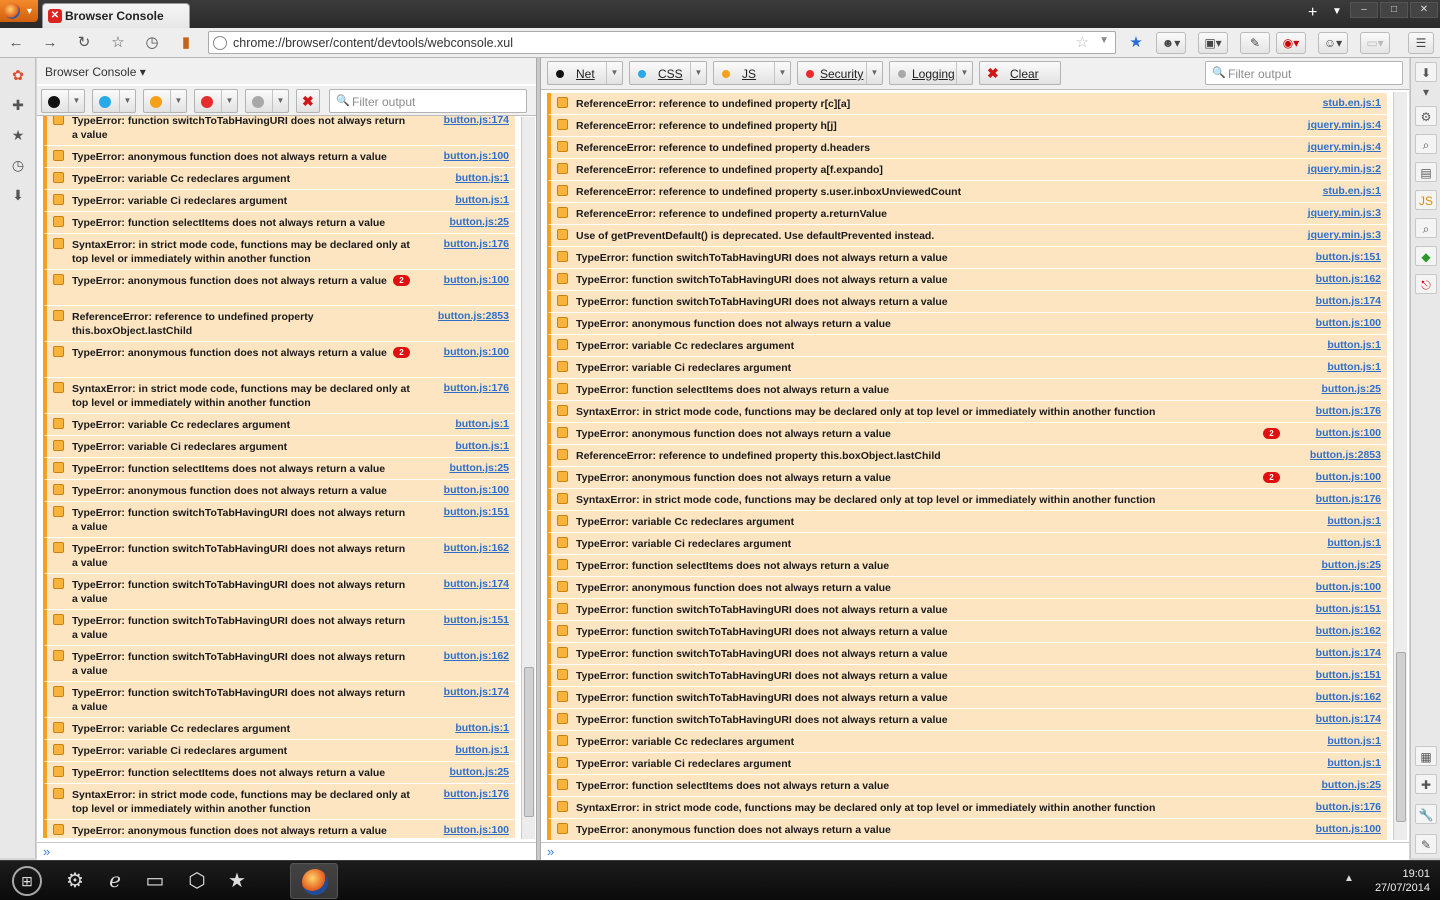 The height and width of the screenshot is (900, 1440). What do you see at coordinates (237, 881) in the screenshot?
I see `star-icon: ★` at bounding box center [237, 881].